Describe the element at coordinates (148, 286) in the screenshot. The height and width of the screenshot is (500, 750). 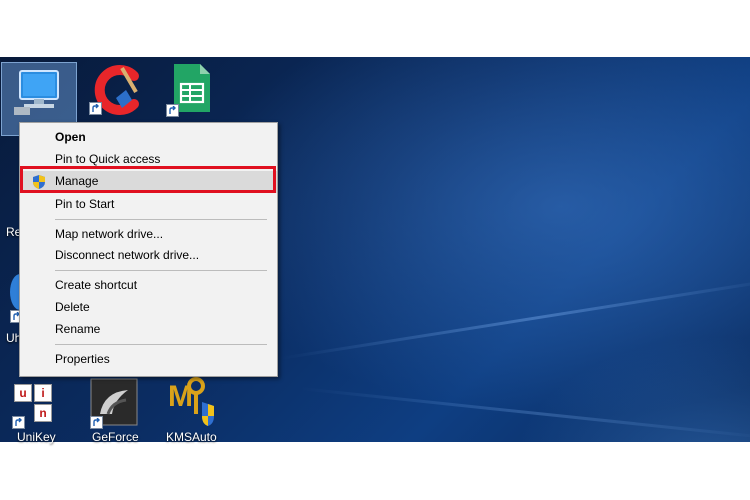
I see `menu-item-create-shortcut: Create shortcut` at that location.